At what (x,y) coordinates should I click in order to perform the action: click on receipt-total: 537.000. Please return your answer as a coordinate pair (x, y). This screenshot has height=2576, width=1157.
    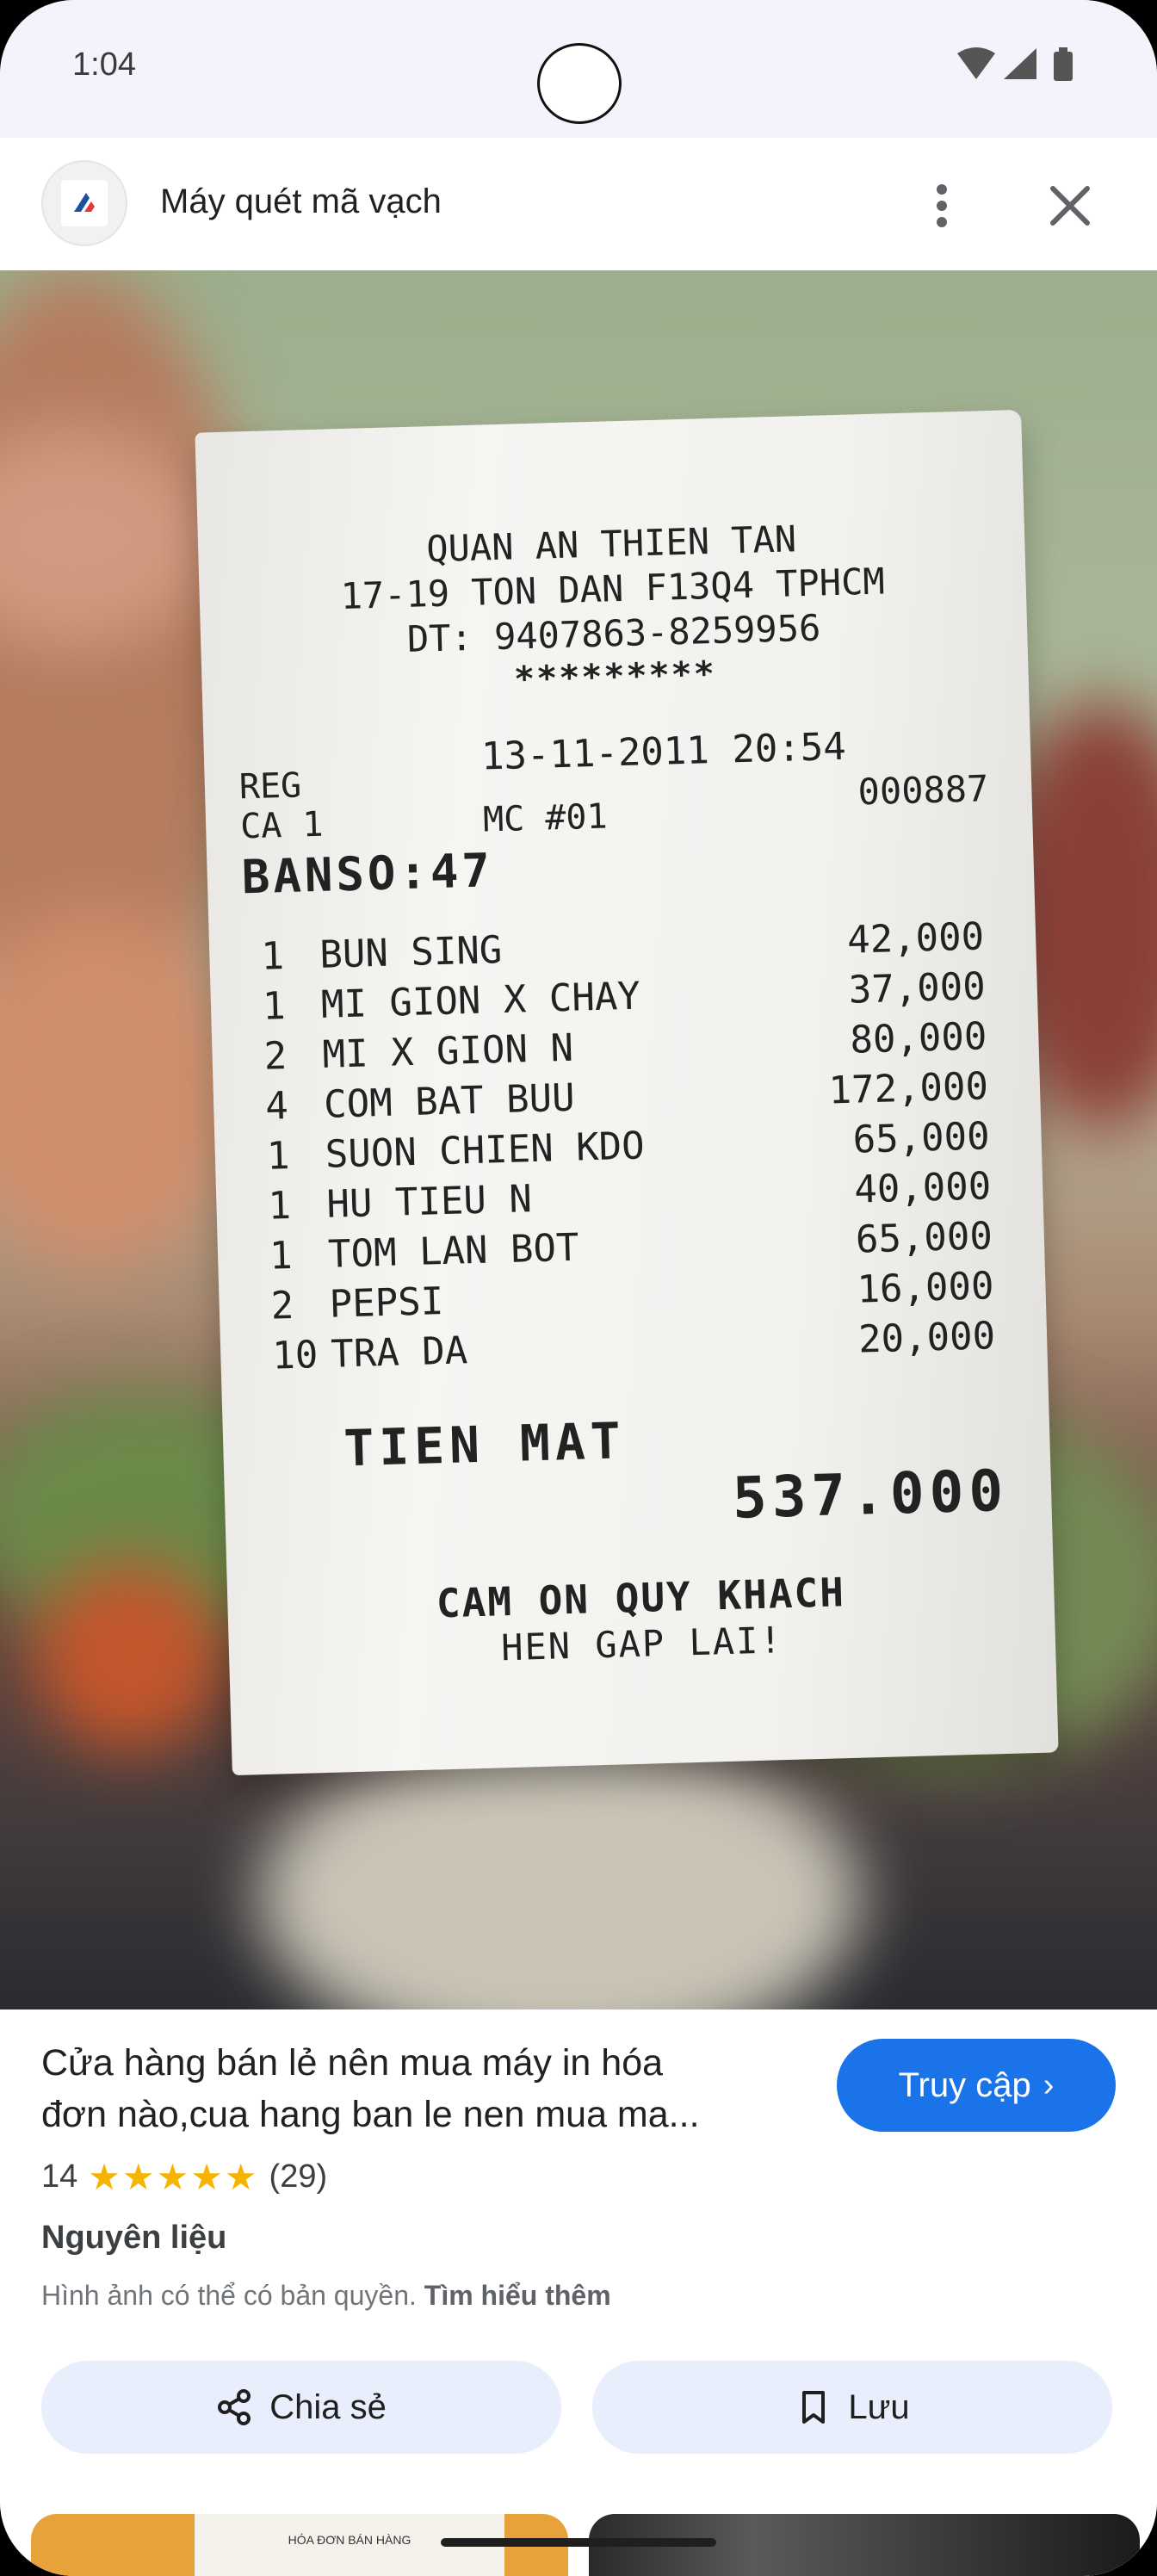
    Looking at the image, I should click on (871, 1495).